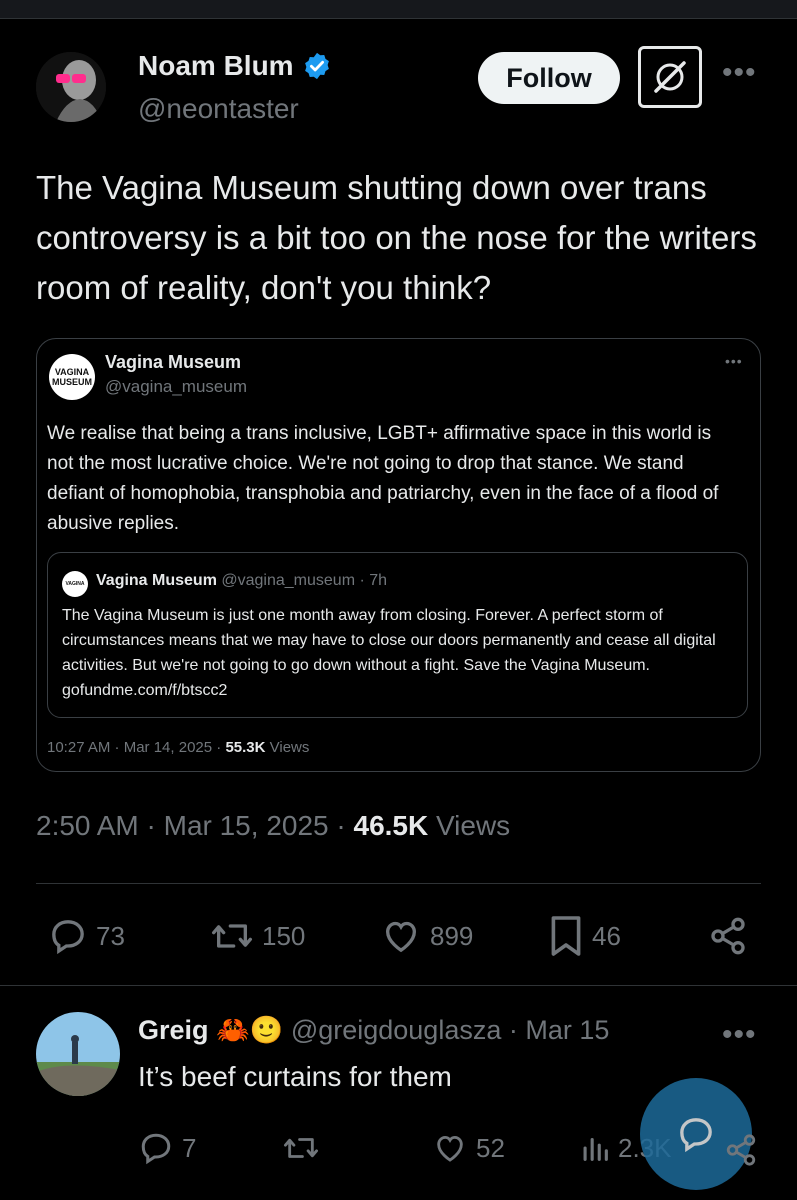 This screenshot has height=1200, width=797. I want to click on share-button, so click(728, 936).